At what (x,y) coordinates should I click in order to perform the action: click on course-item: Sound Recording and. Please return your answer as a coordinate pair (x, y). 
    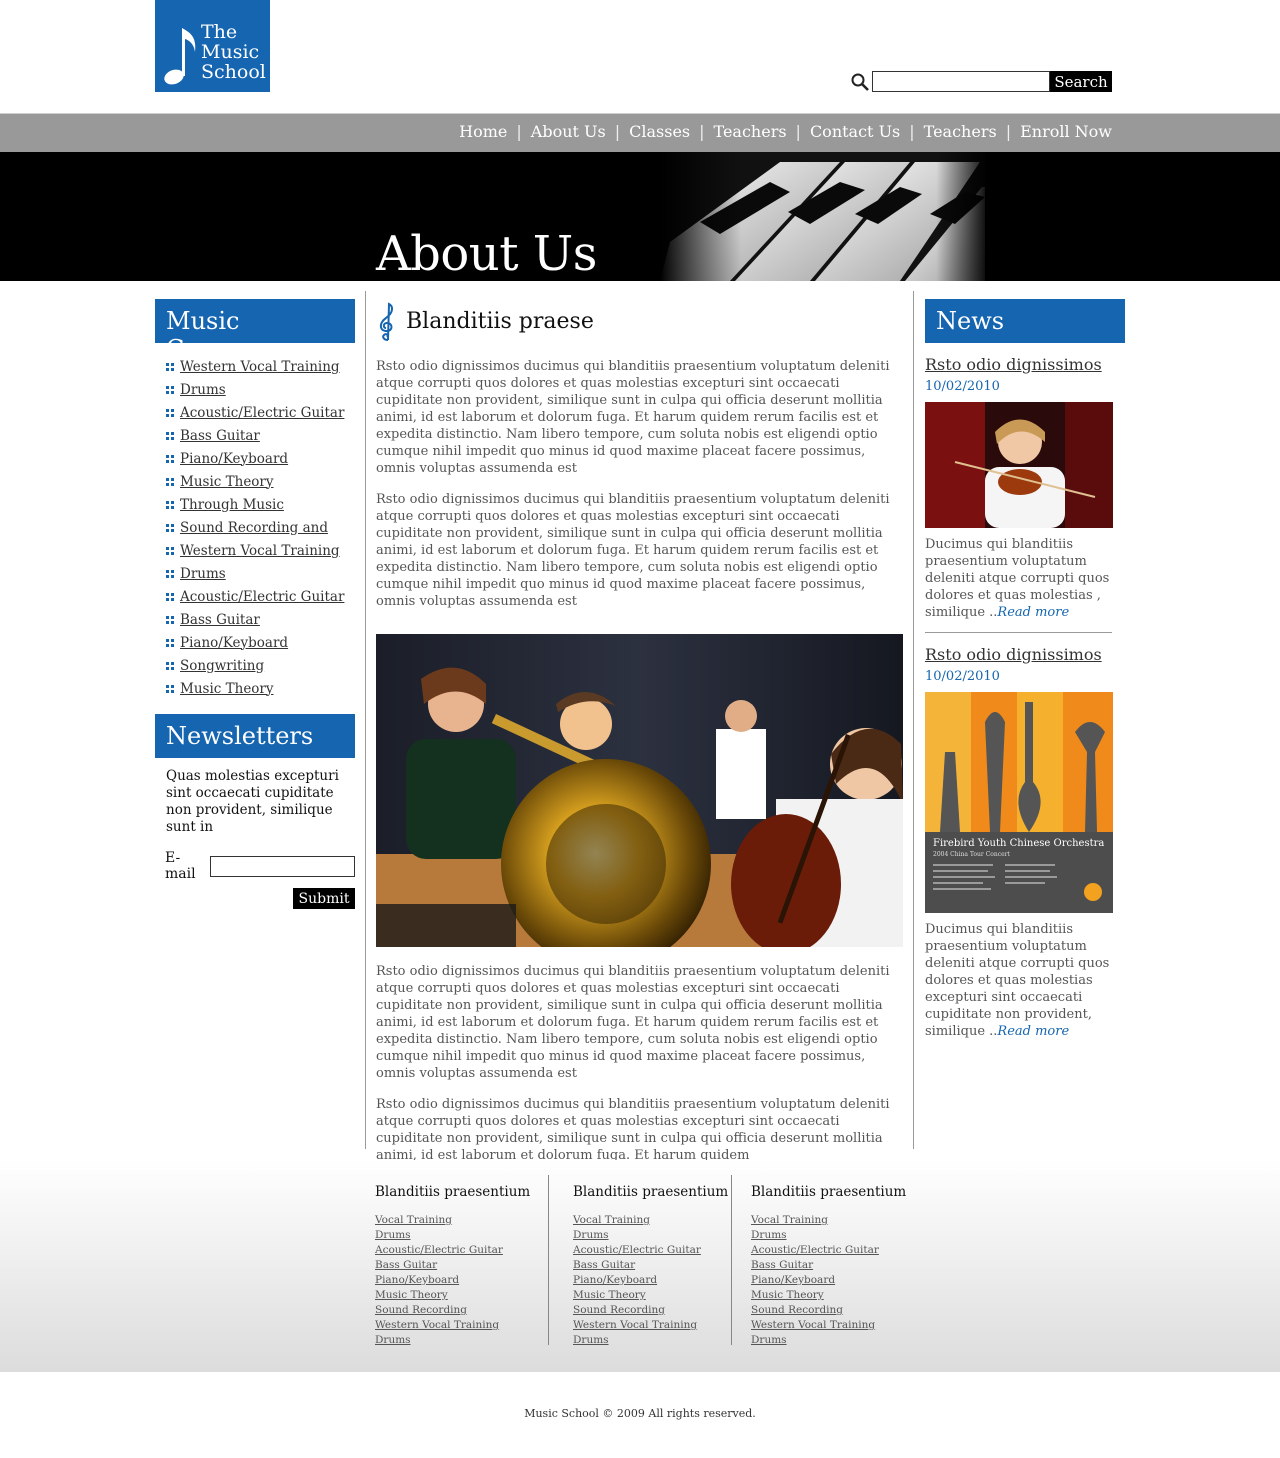
    Looking at the image, I should click on (255, 527).